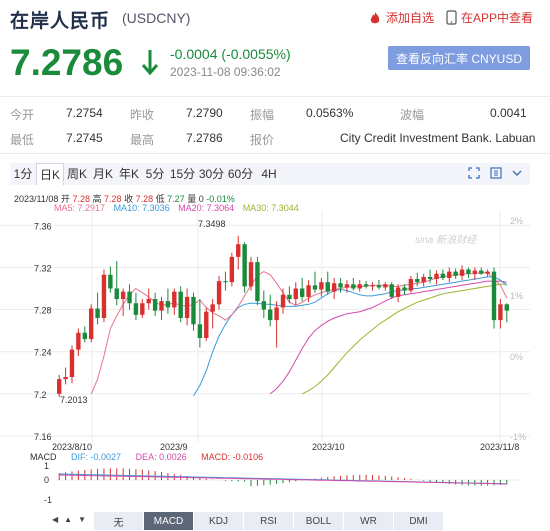 This screenshot has height=531, width=550. I want to click on reverse-rate-label: 查看反向汇率 CNYUSD, so click(458, 58).